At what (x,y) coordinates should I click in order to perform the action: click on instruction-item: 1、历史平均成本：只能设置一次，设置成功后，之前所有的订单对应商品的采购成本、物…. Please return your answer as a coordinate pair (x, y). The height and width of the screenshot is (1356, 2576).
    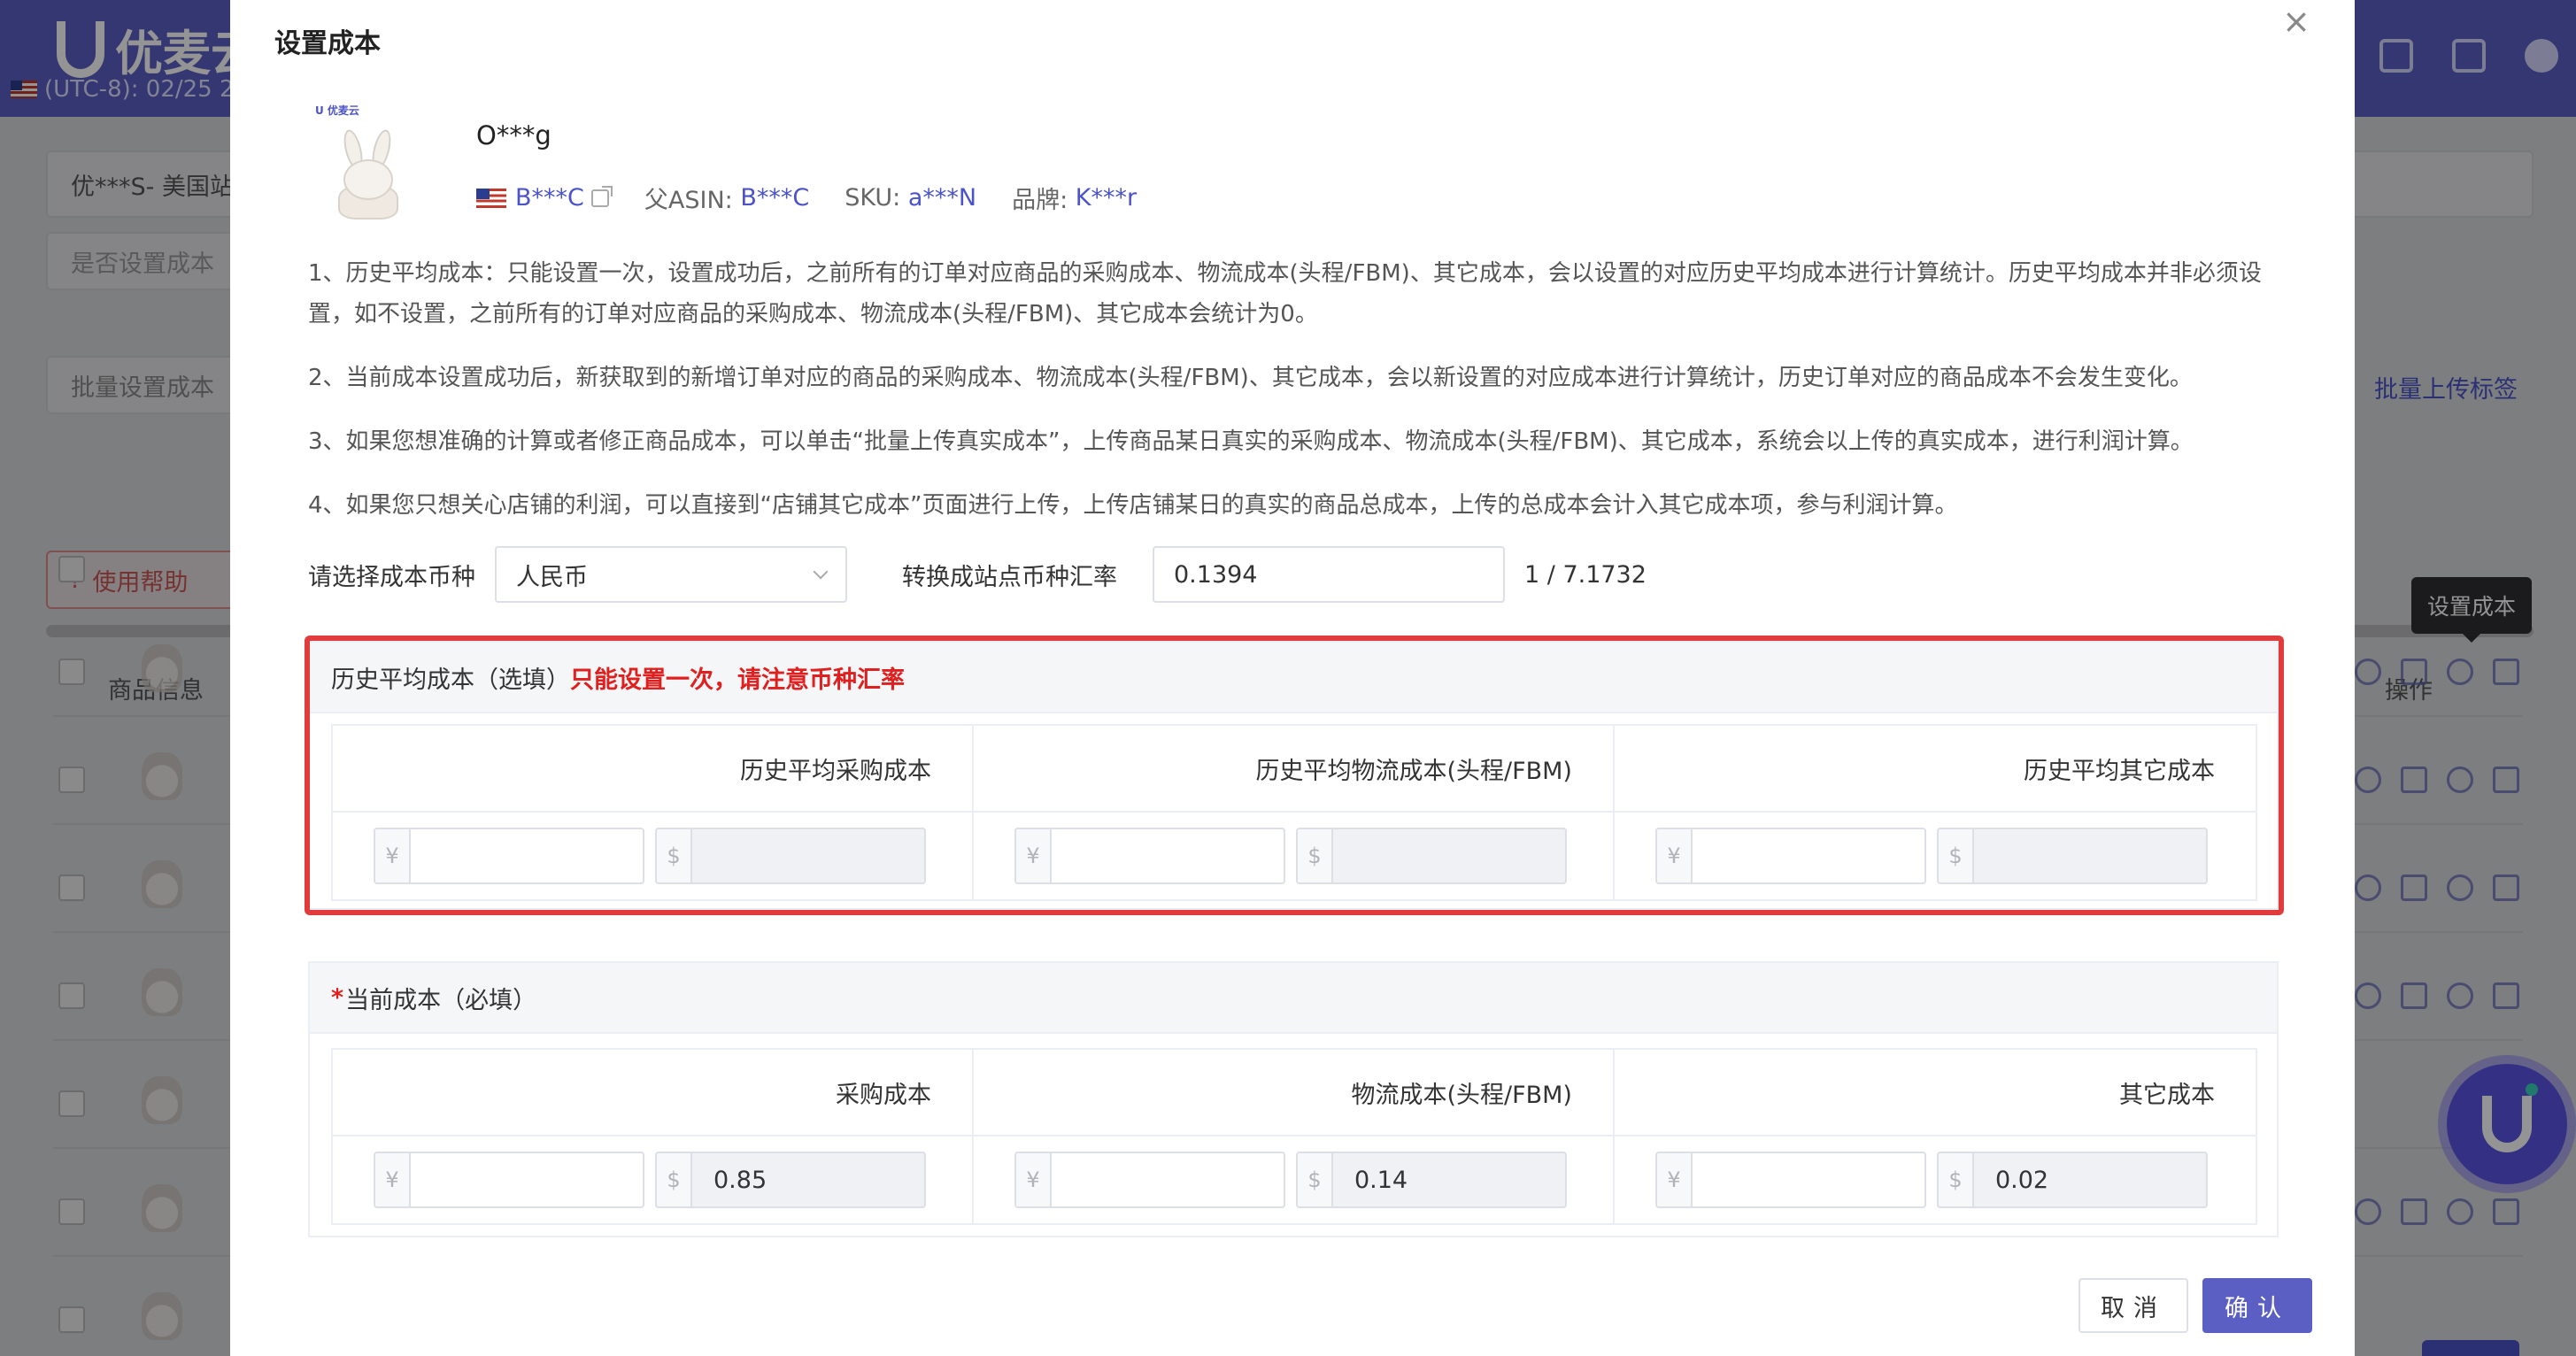
    Looking at the image, I should click on (1285, 294).